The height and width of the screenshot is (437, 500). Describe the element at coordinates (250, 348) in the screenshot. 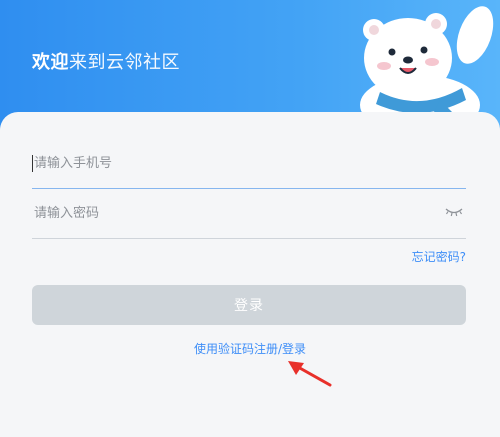

I see `sms-login-link: 使用验证码注册/登录` at that location.